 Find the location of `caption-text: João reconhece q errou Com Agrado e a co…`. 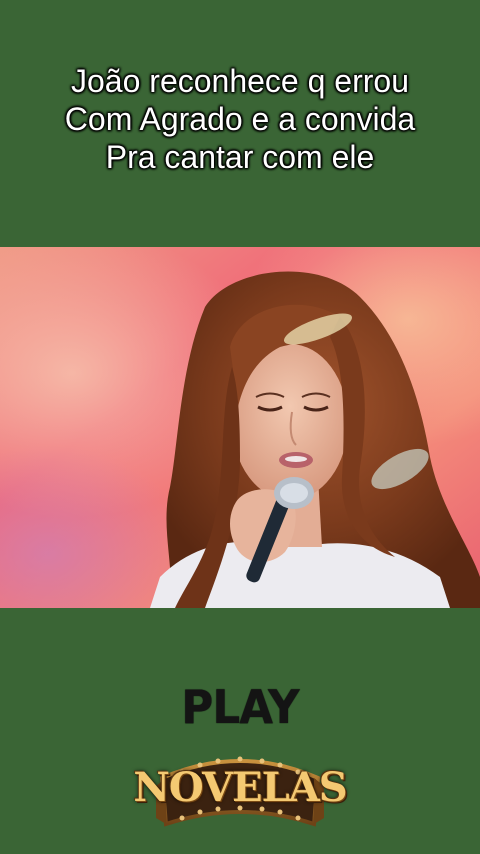

caption-text: João reconhece q errou Com Agrado e a co… is located at coordinates (240, 119).